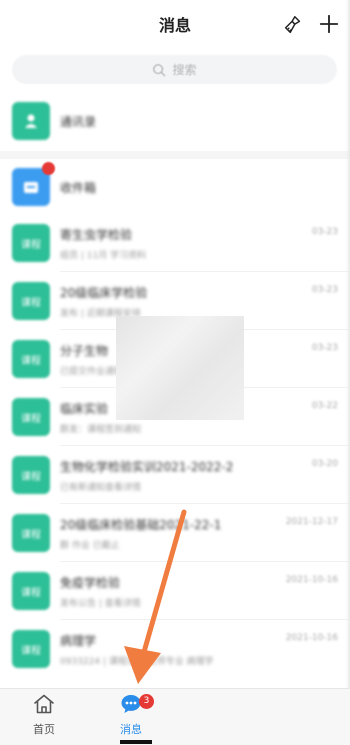 Image resolution: width=350 pixels, height=745 pixels. I want to click on tab-home-label: 首页, so click(44, 729).